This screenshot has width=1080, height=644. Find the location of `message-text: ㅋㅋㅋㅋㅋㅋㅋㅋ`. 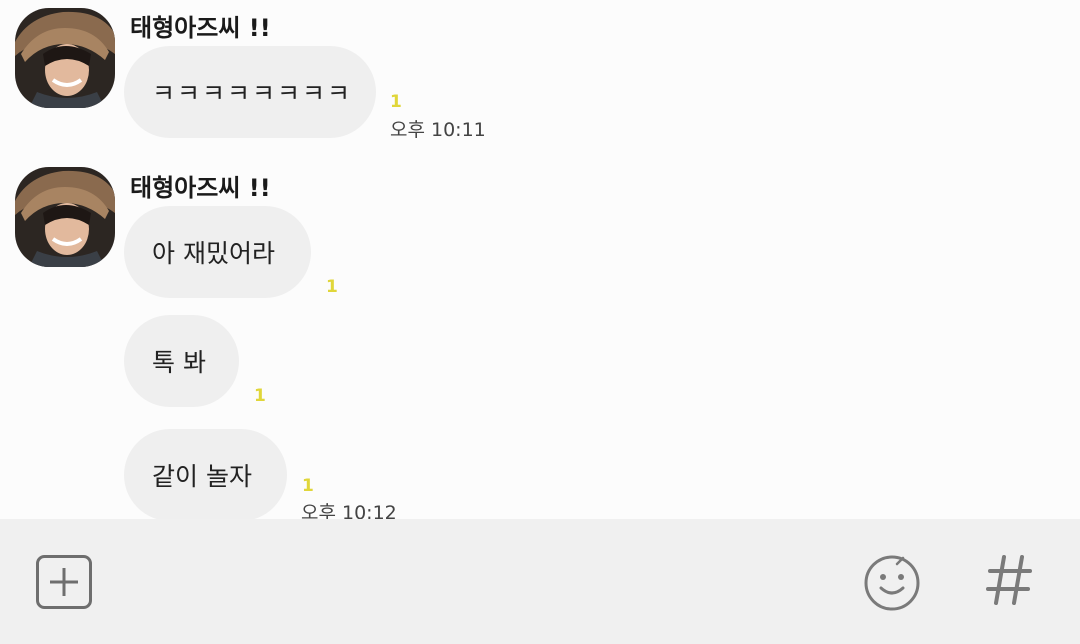

message-text: ㅋㅋㅋㅋㅋㅋㅋㅋ is located at coordinates (252, 93).